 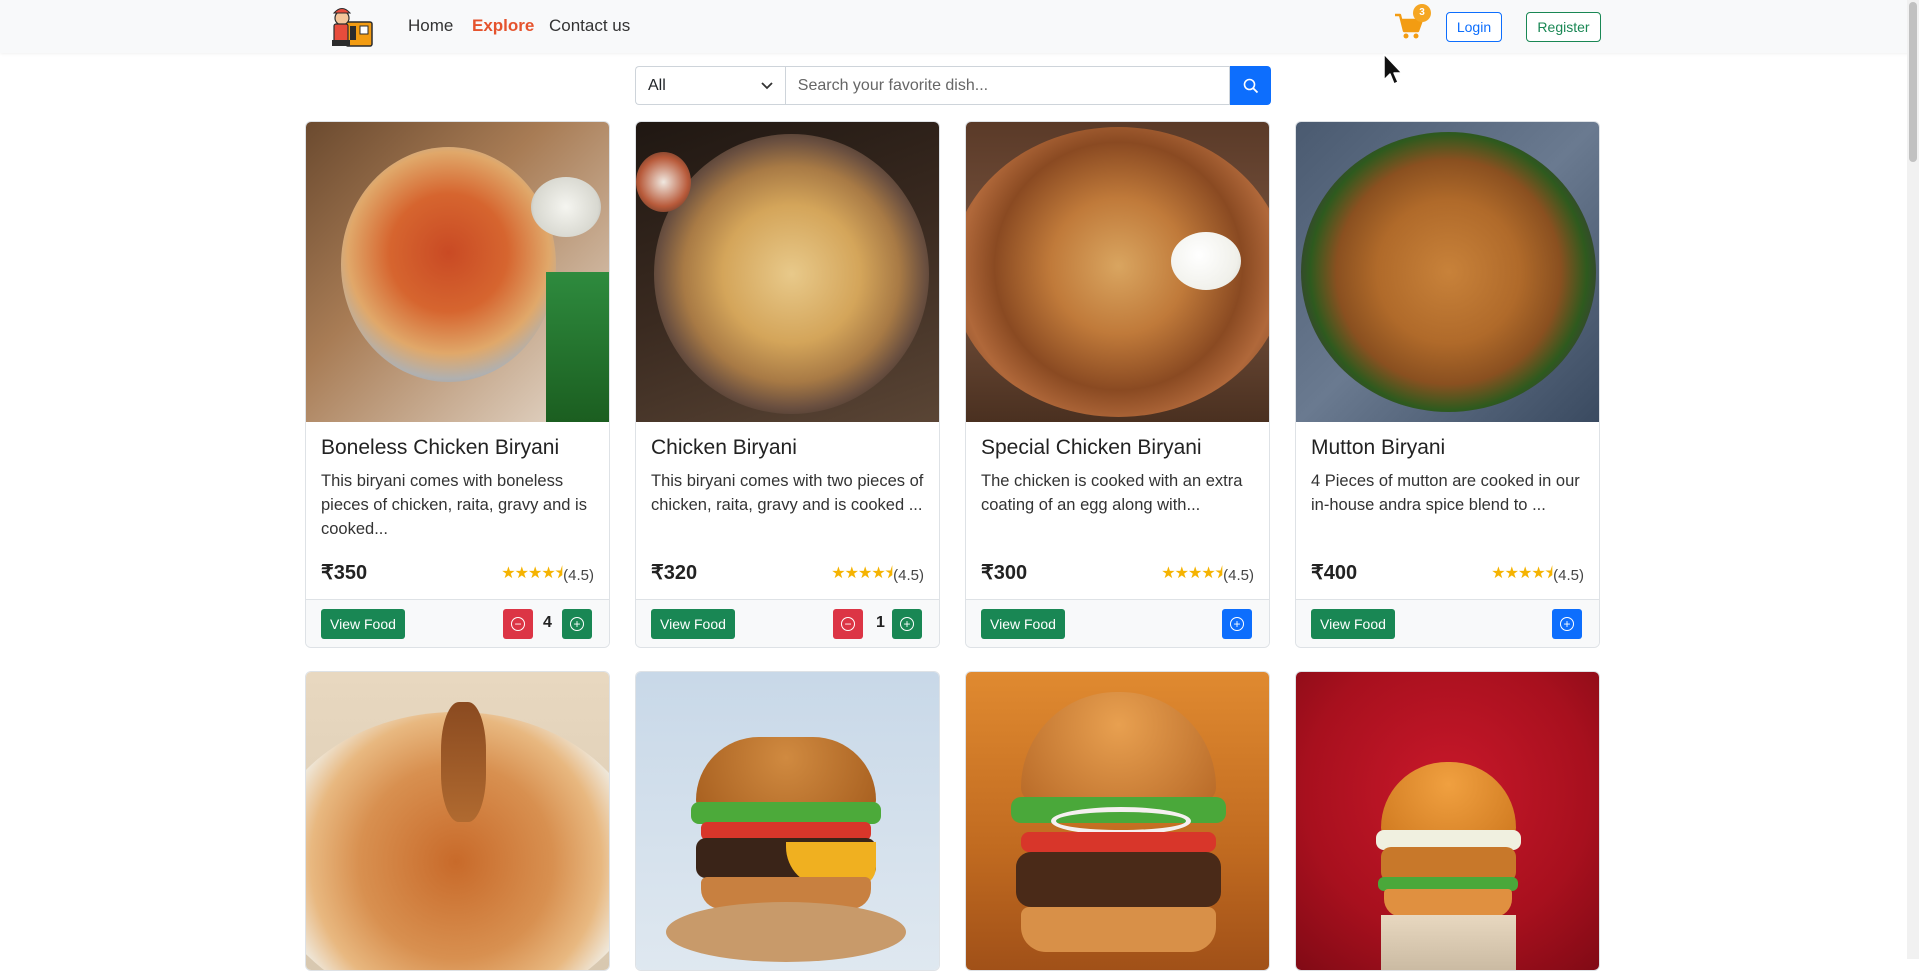 What do you see at coordinates (547, 622) in the screenshot?
I see `quantity-value: 4` at bounding box center [547, 622].